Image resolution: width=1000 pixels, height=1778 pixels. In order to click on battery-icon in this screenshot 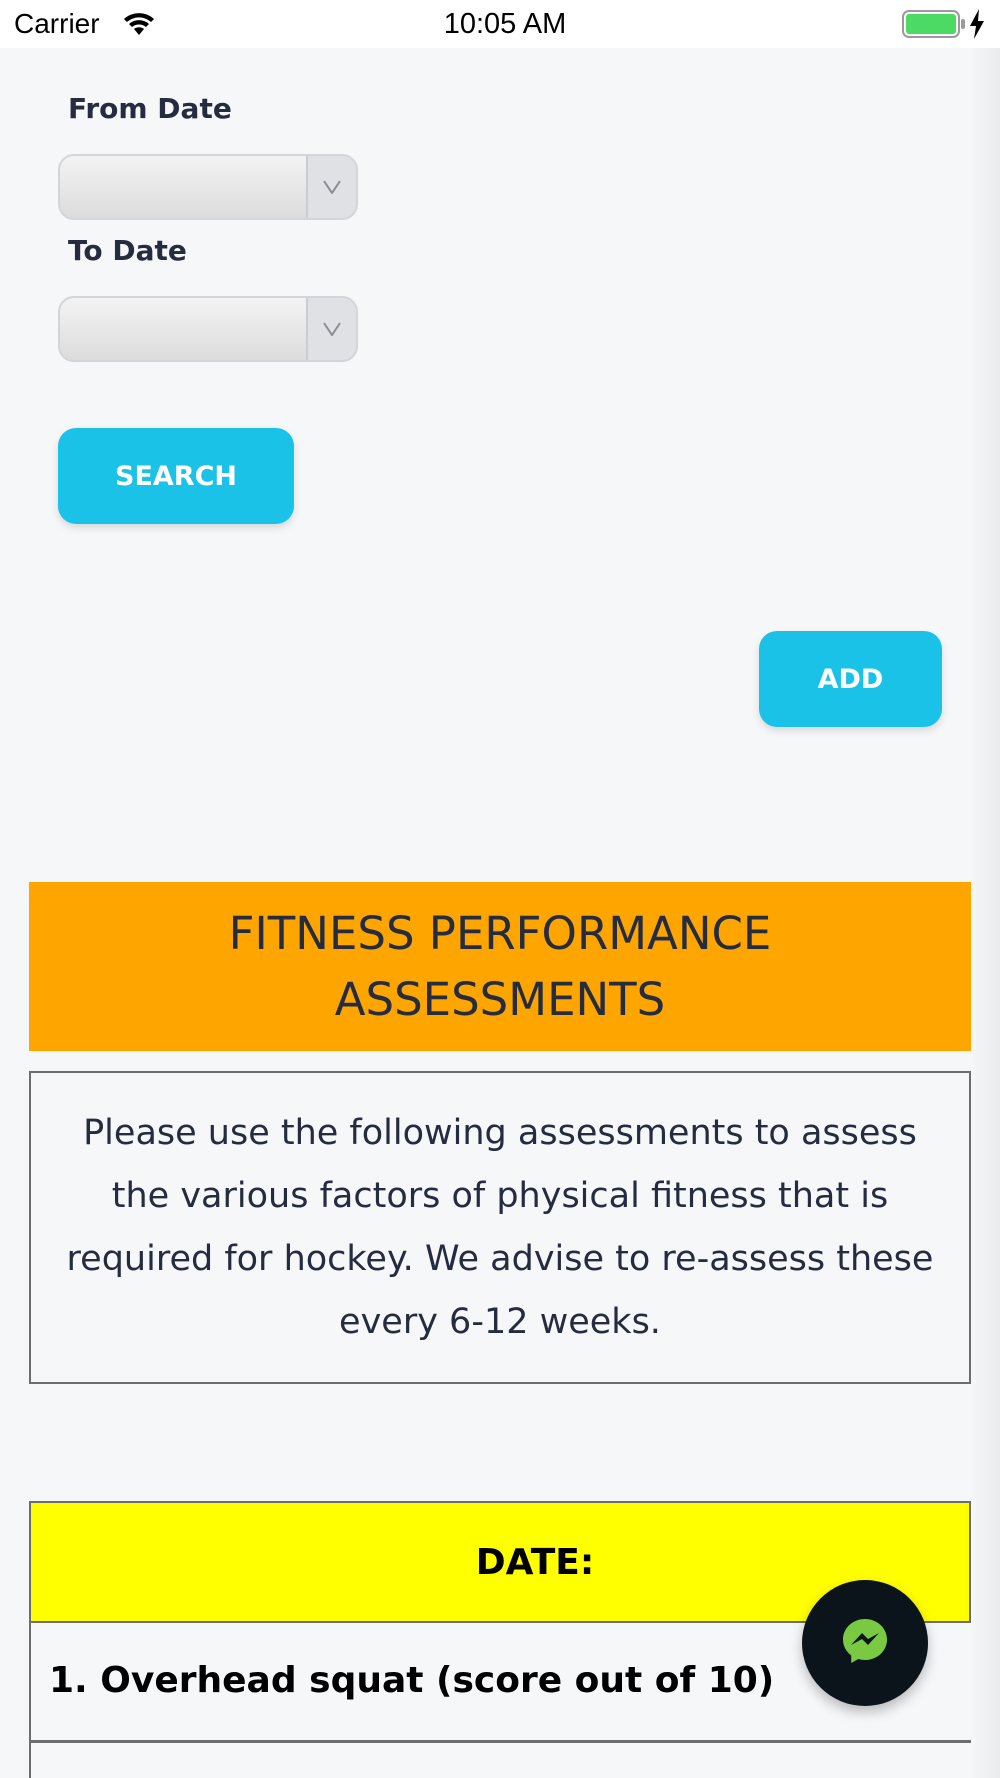, I will do `click(934, 26)`.